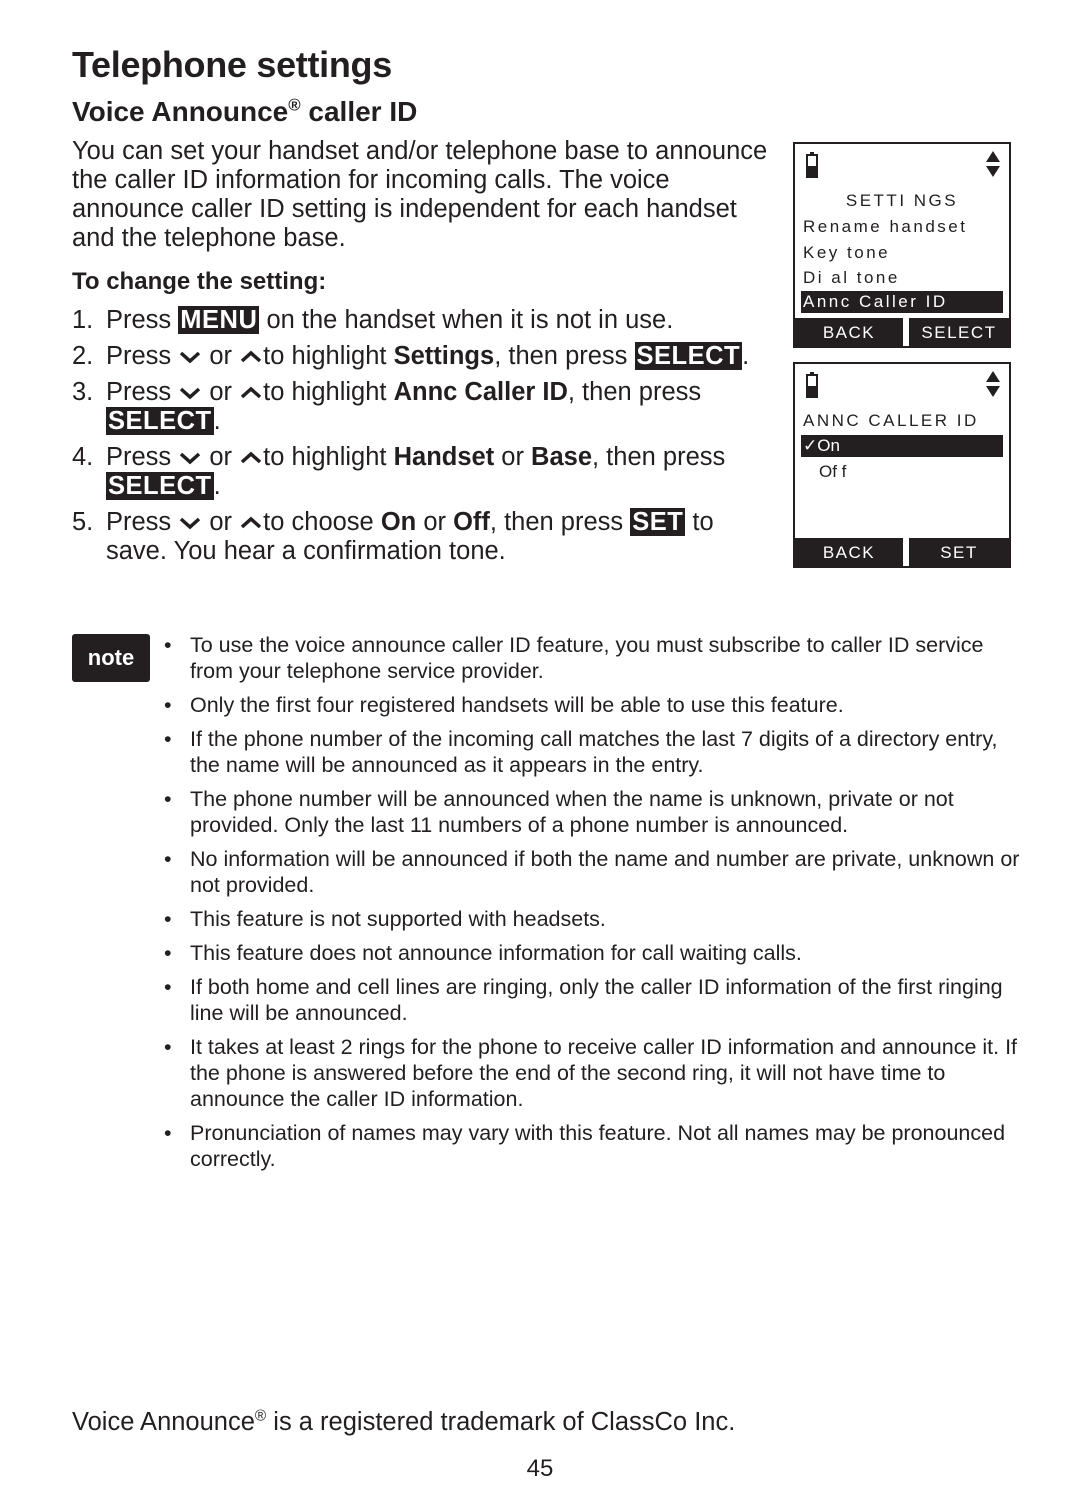  Describe the element at coordinates (219, 320) in the screenshot. I see `menu-key: MENU` at that location.